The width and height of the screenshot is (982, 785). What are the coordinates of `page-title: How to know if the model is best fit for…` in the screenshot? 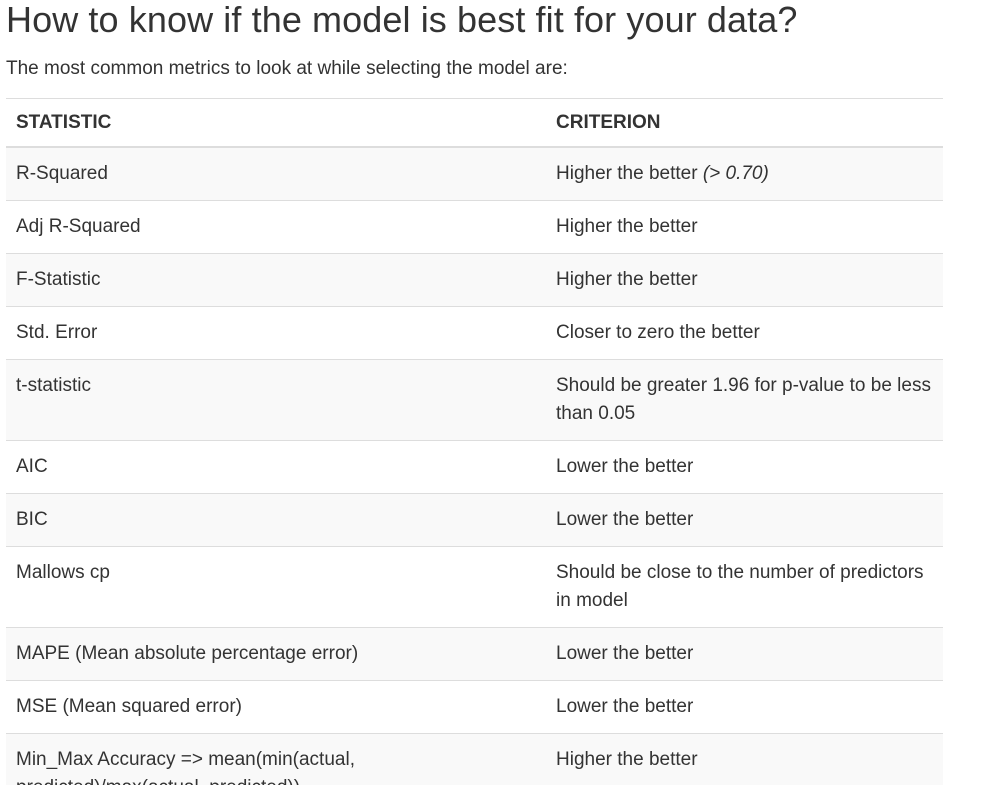 It's located at (402, 20).